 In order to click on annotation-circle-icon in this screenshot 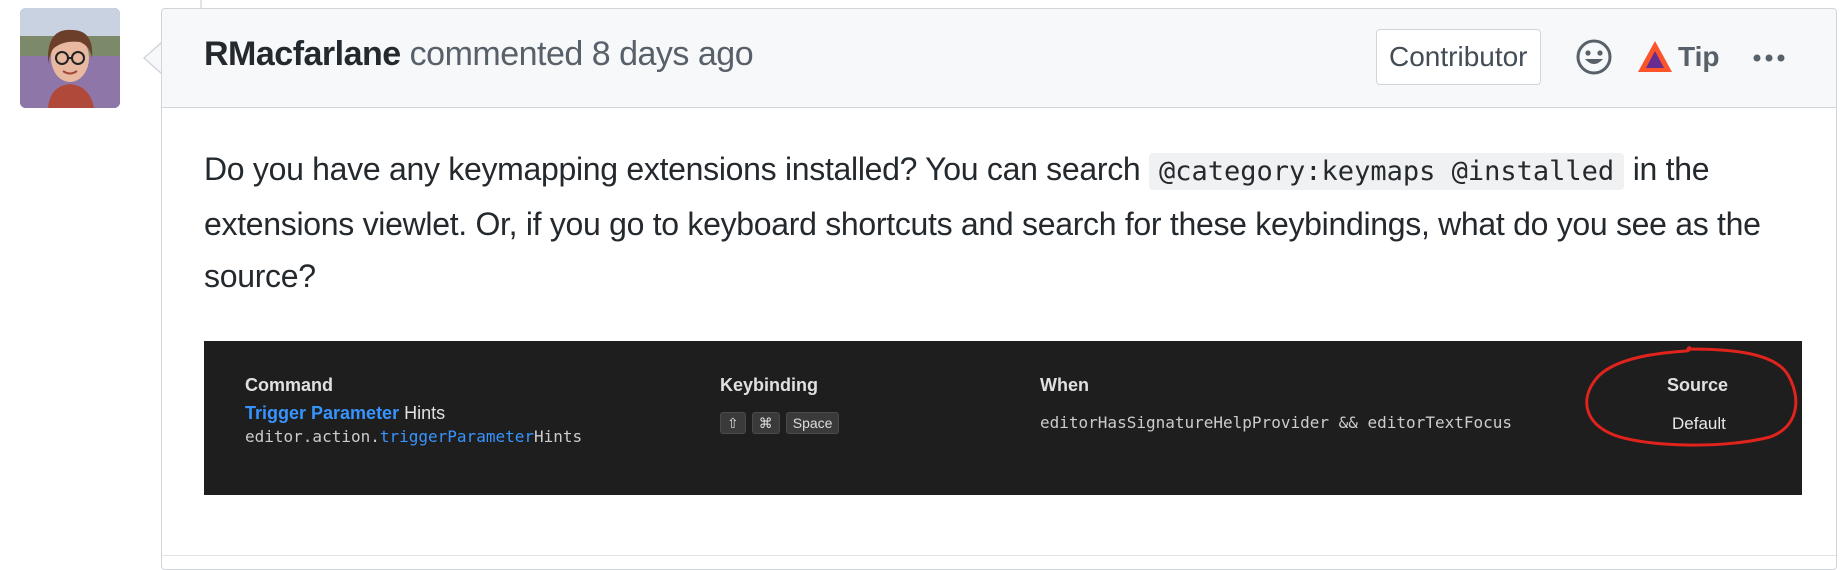, I will do `click(1691, 396)`.